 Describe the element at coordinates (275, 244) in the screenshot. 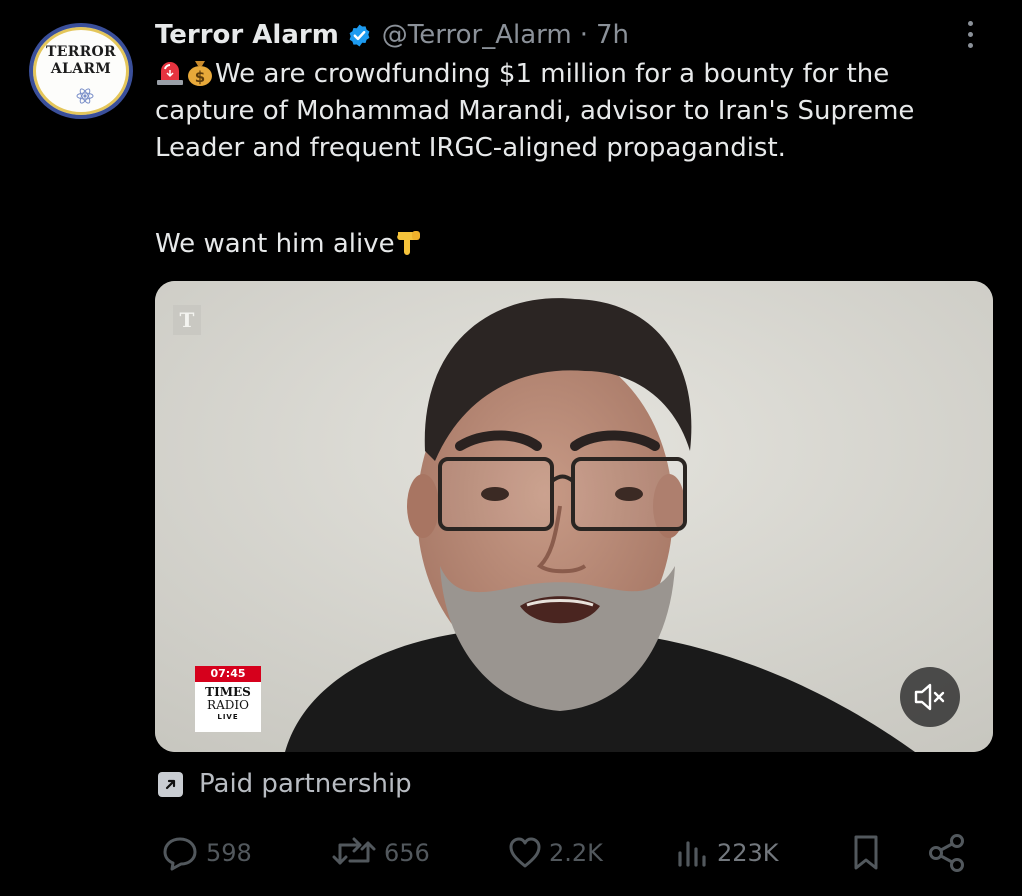

I see `tweet-body-secondary: We want him alive` at that location.